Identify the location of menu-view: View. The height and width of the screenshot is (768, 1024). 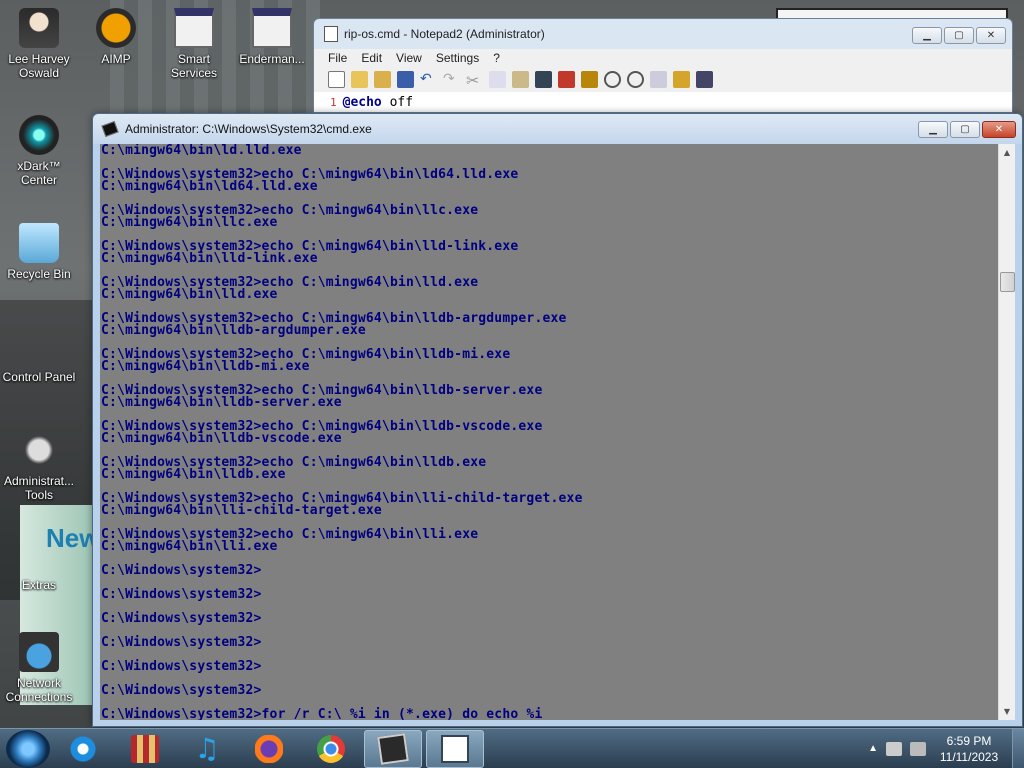
(409, 58).